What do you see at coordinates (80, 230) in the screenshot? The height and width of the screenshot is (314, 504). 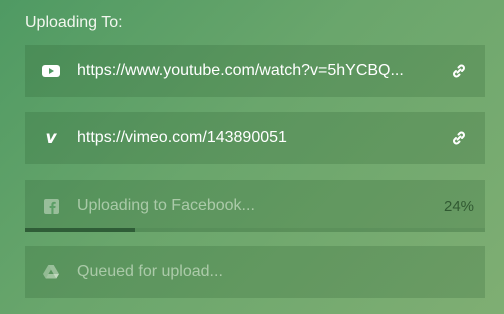 I see `facebook-progress-fill` at bounding box center [80, 230].